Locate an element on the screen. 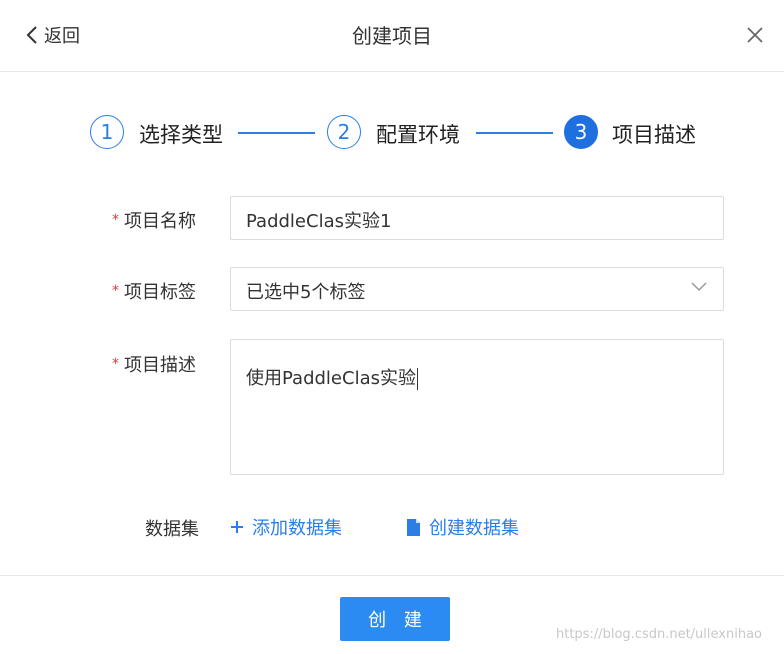  tags-label-text: 项目标签 is located at coordinates (160, 292).